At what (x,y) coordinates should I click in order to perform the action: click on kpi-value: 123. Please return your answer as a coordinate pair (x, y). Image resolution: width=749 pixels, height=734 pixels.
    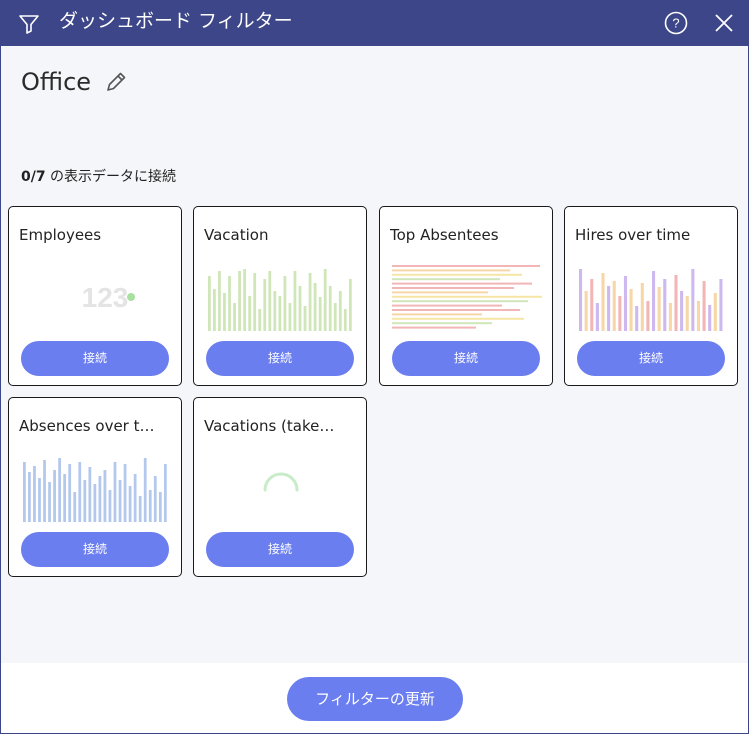
    Looking at the image, I should click on (105, 297).